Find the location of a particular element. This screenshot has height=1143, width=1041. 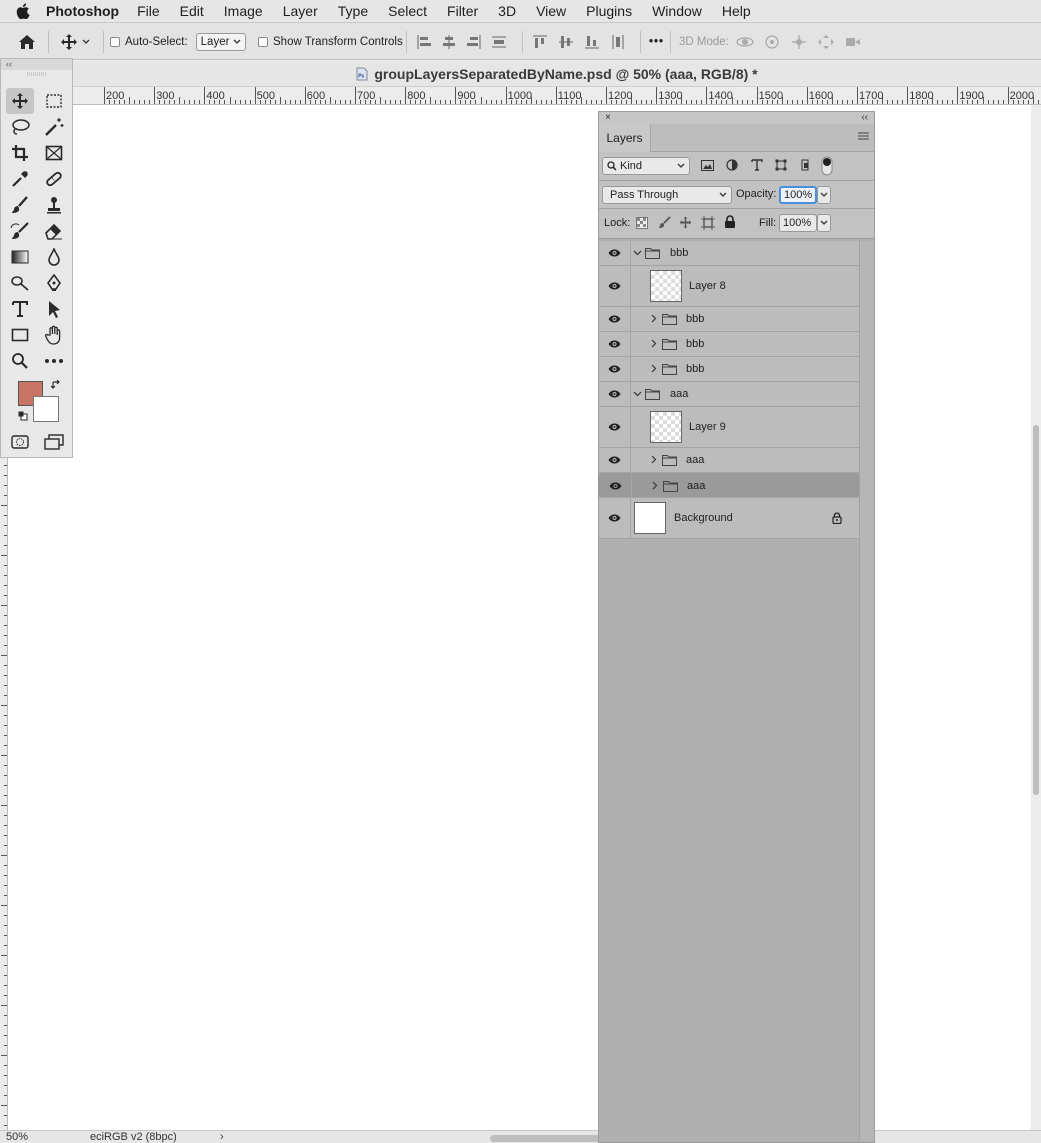

scale-3d-icon is located at coordinates (853, 42).